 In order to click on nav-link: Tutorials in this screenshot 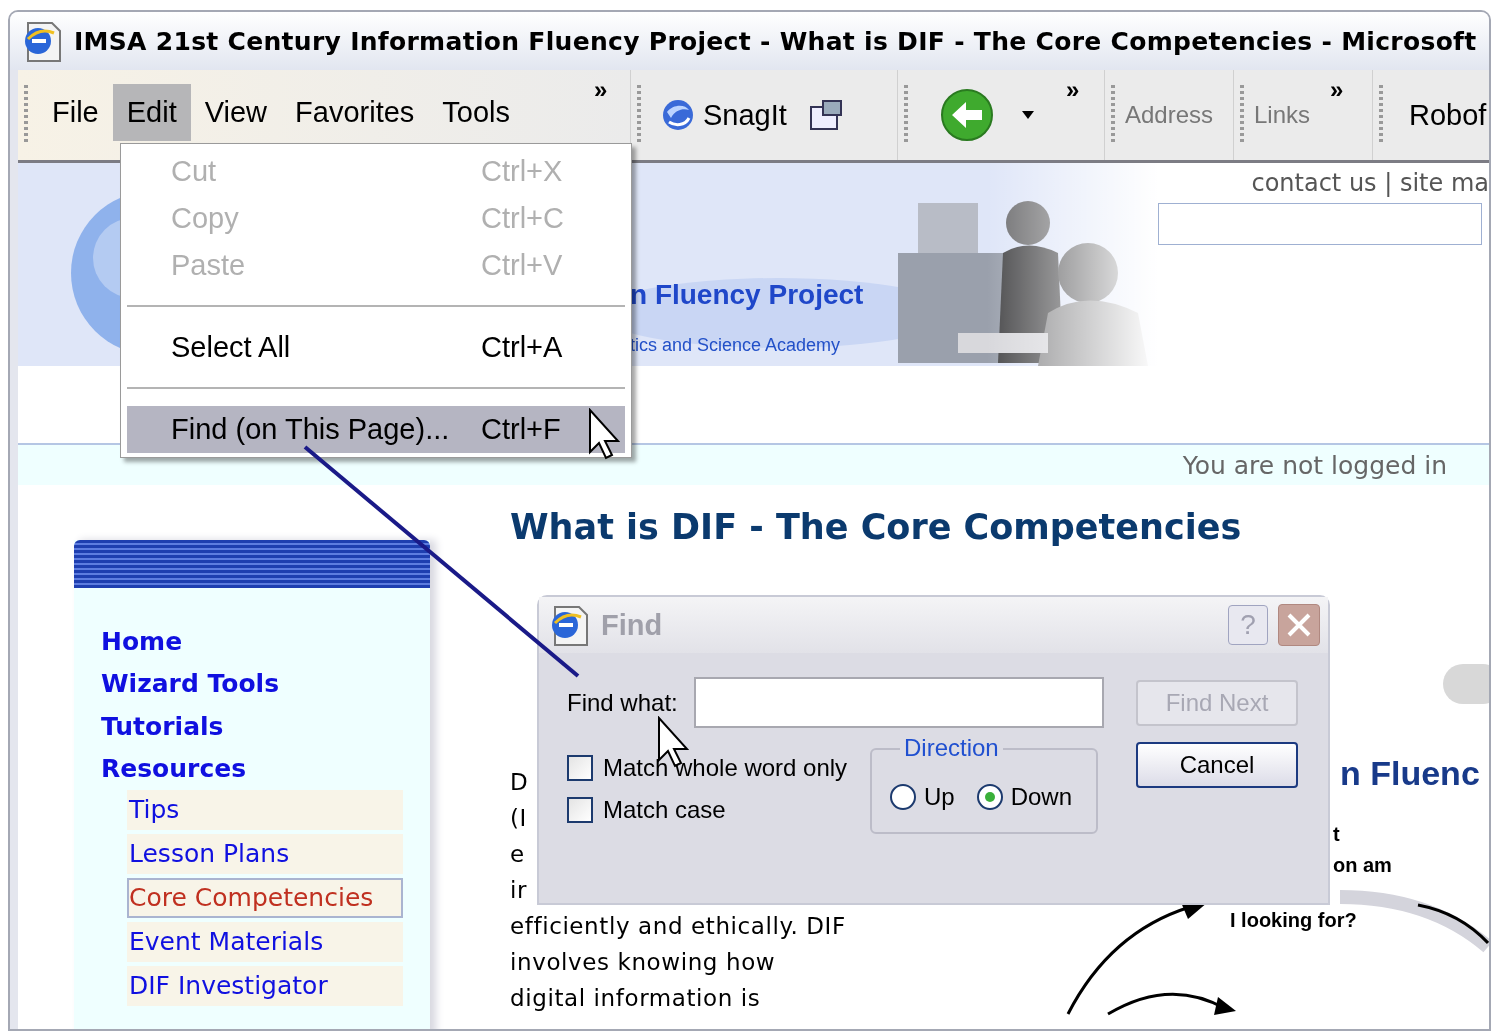, I will do `click(265, 726)`.